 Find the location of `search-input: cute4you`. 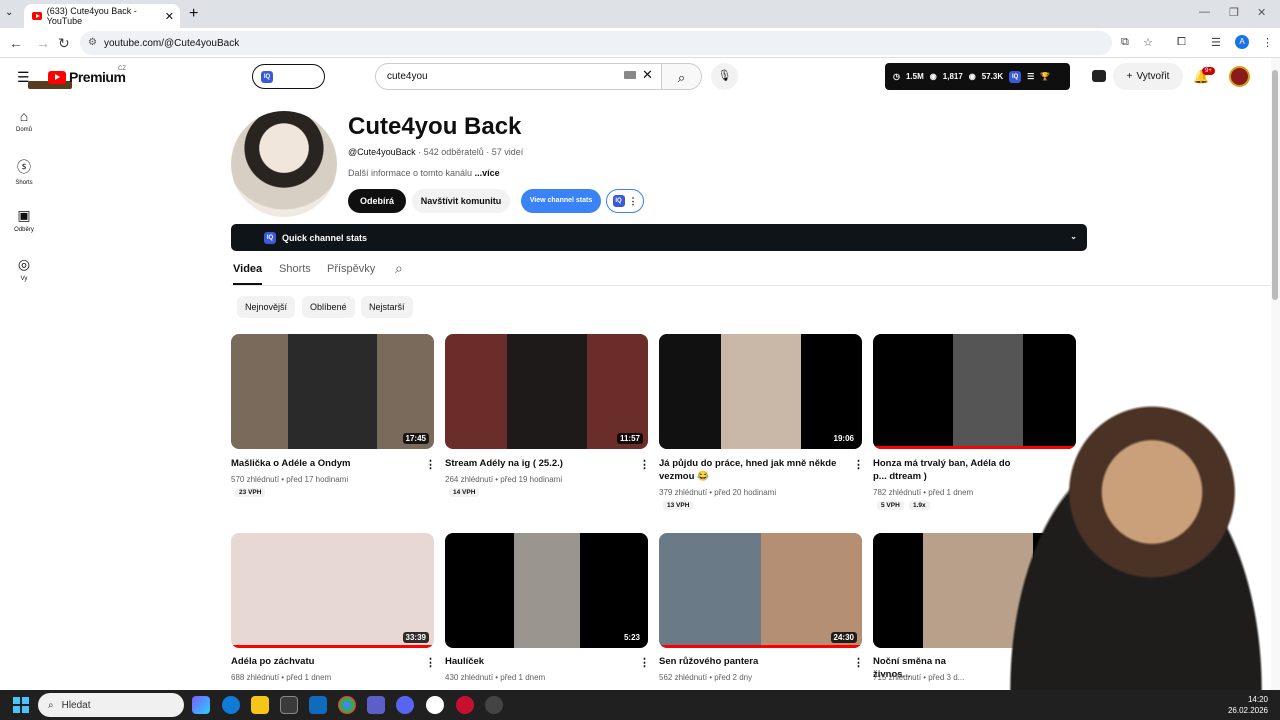

search-input: cute4you is located at coordinates (518, 76).